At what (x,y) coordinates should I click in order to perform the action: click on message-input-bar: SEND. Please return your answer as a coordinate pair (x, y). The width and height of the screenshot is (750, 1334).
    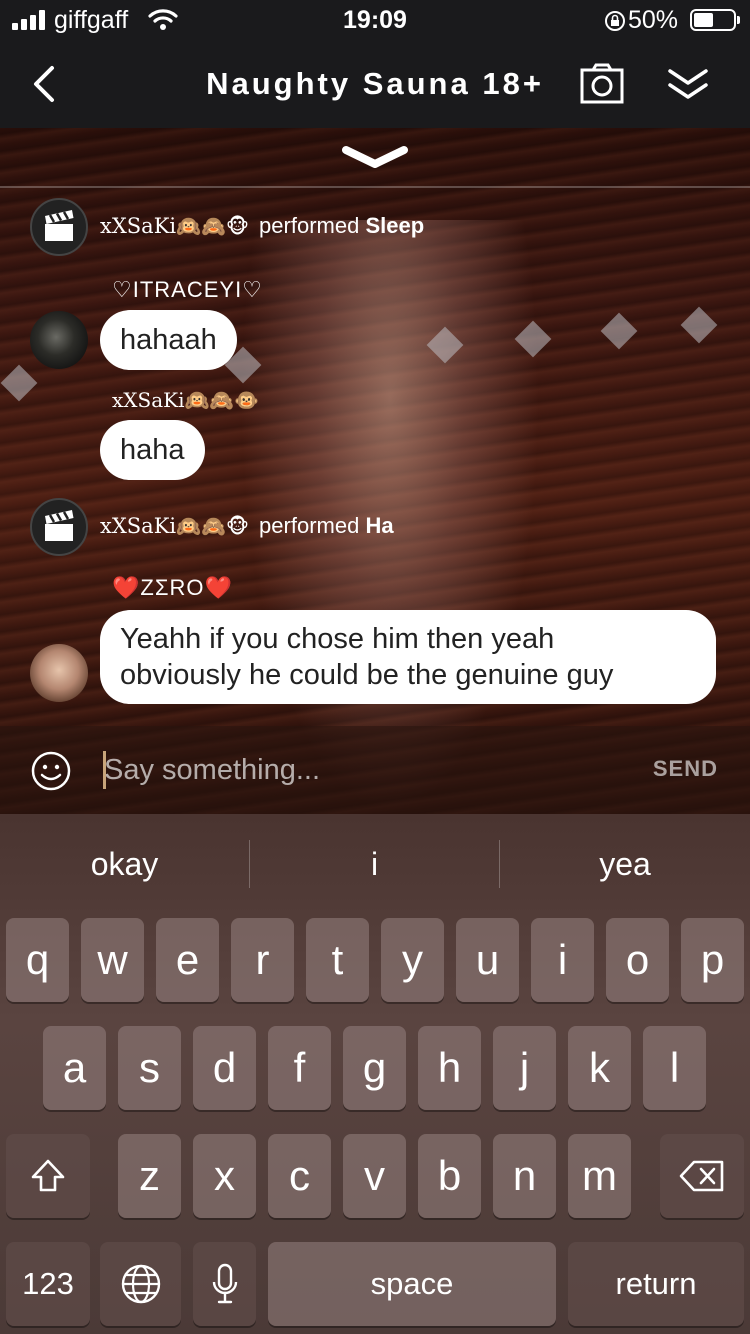
    Looking at the image, I should click on (375, 770).